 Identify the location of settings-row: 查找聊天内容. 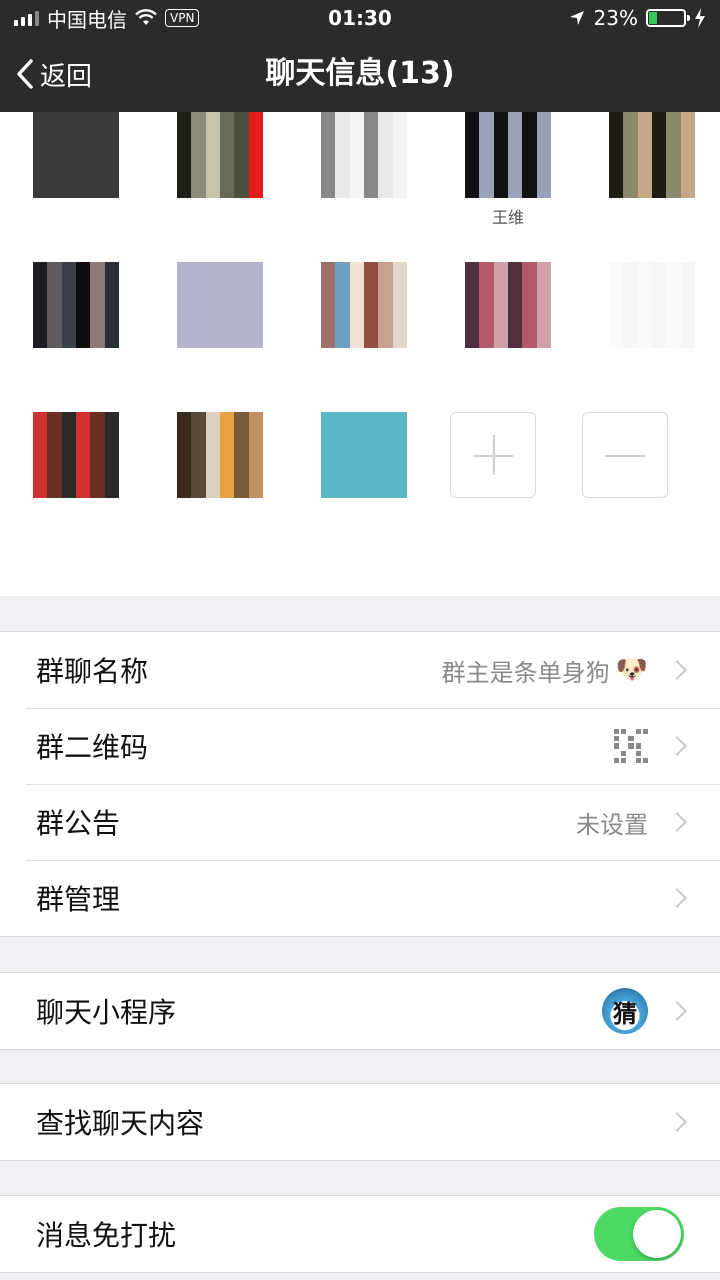
(360, 1122).